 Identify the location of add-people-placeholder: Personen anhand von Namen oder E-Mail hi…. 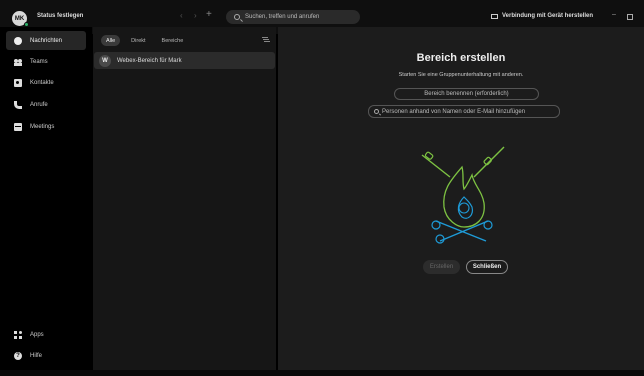
(454, 111).